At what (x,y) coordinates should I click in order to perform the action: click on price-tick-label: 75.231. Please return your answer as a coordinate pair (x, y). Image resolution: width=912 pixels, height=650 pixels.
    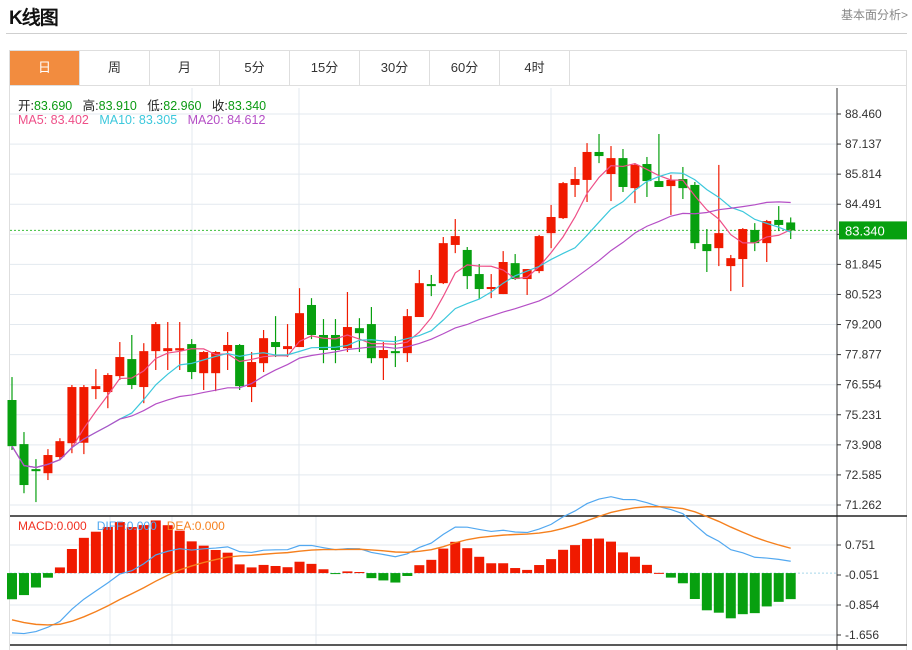
    Looking at the image, I should click on (863, 415).